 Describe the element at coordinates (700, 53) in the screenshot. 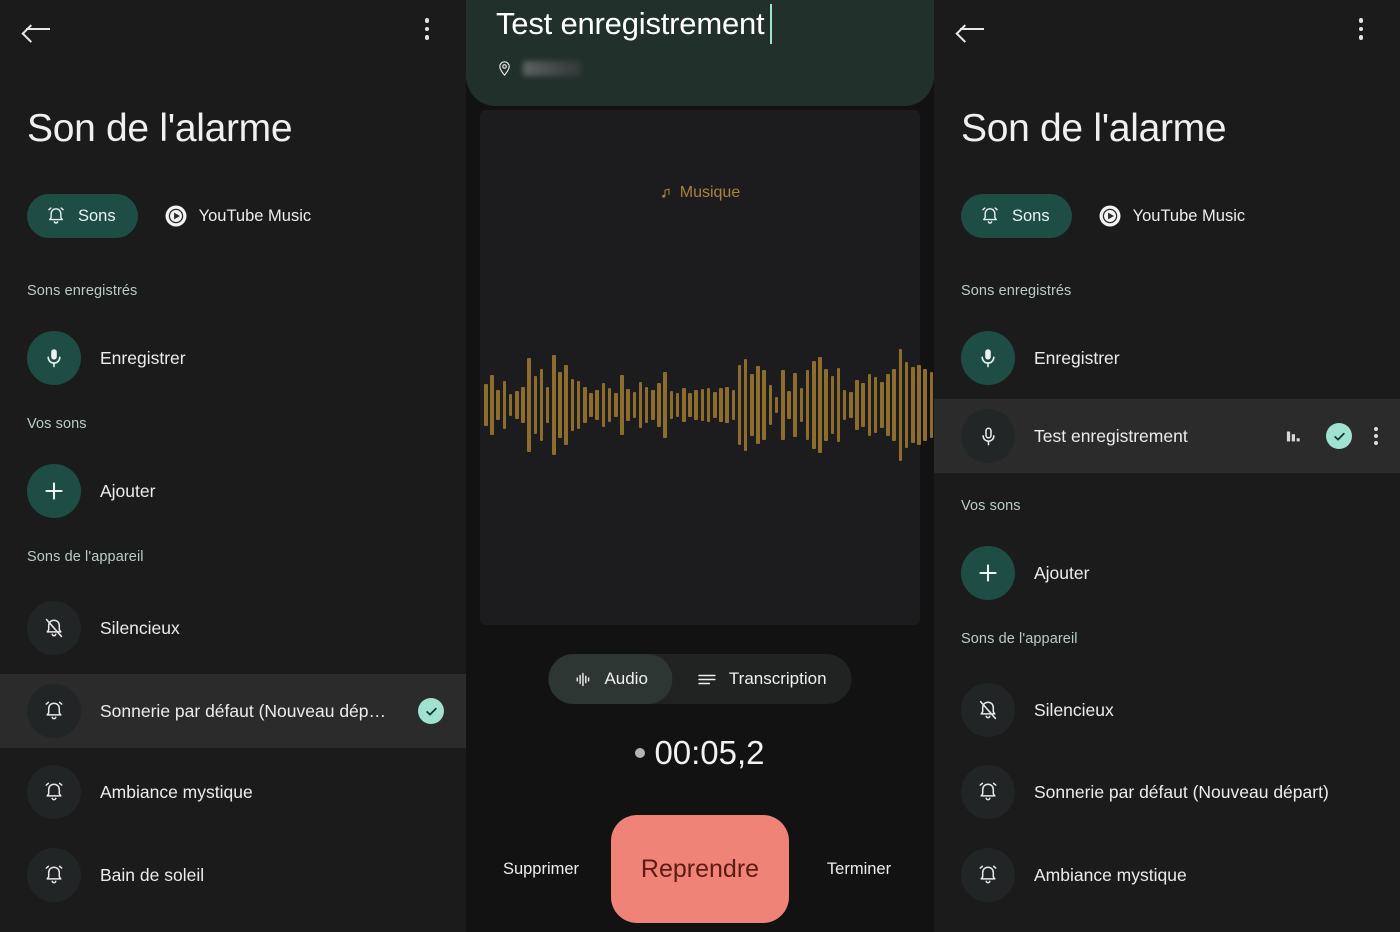

I see `recorder-header-card: Test enregistrement` at that location.